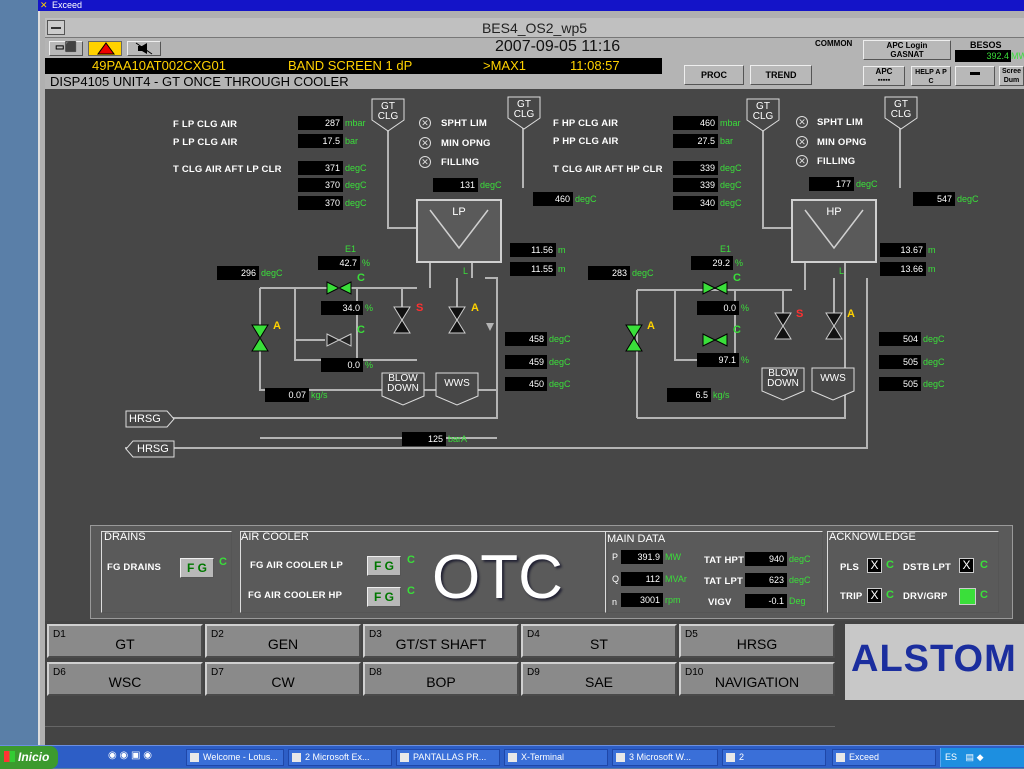 The image size is (1024, 769). Describe the element at coordinates (934, 339) in the screenshot. I see `hp-out-temp-1-unit: degC` at that location.